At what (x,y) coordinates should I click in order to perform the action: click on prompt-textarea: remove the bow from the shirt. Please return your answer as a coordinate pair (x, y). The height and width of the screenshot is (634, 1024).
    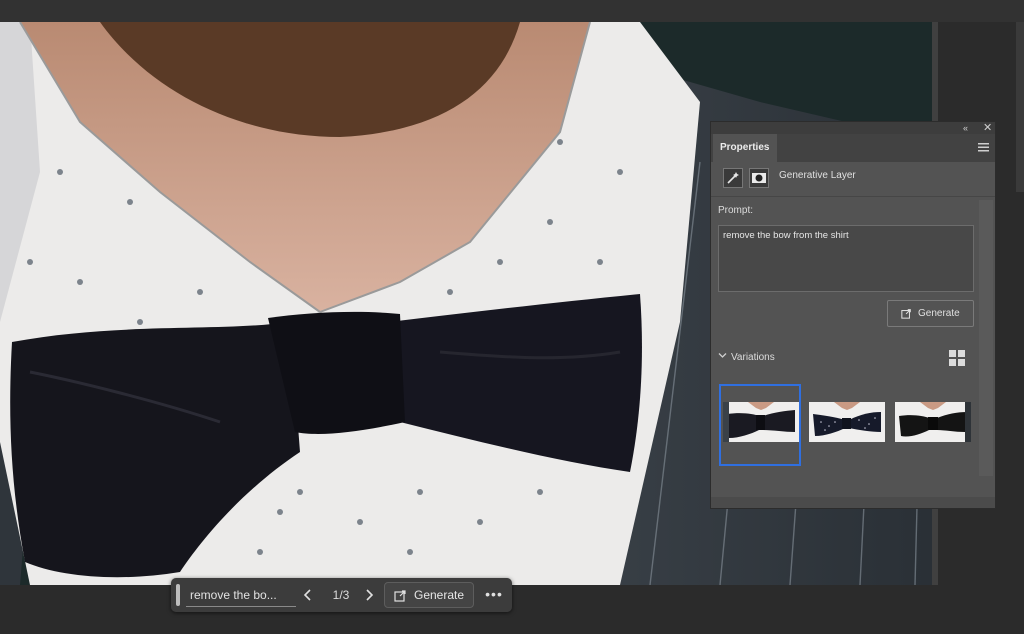
    Looking at the image, I should click on (846, 258).